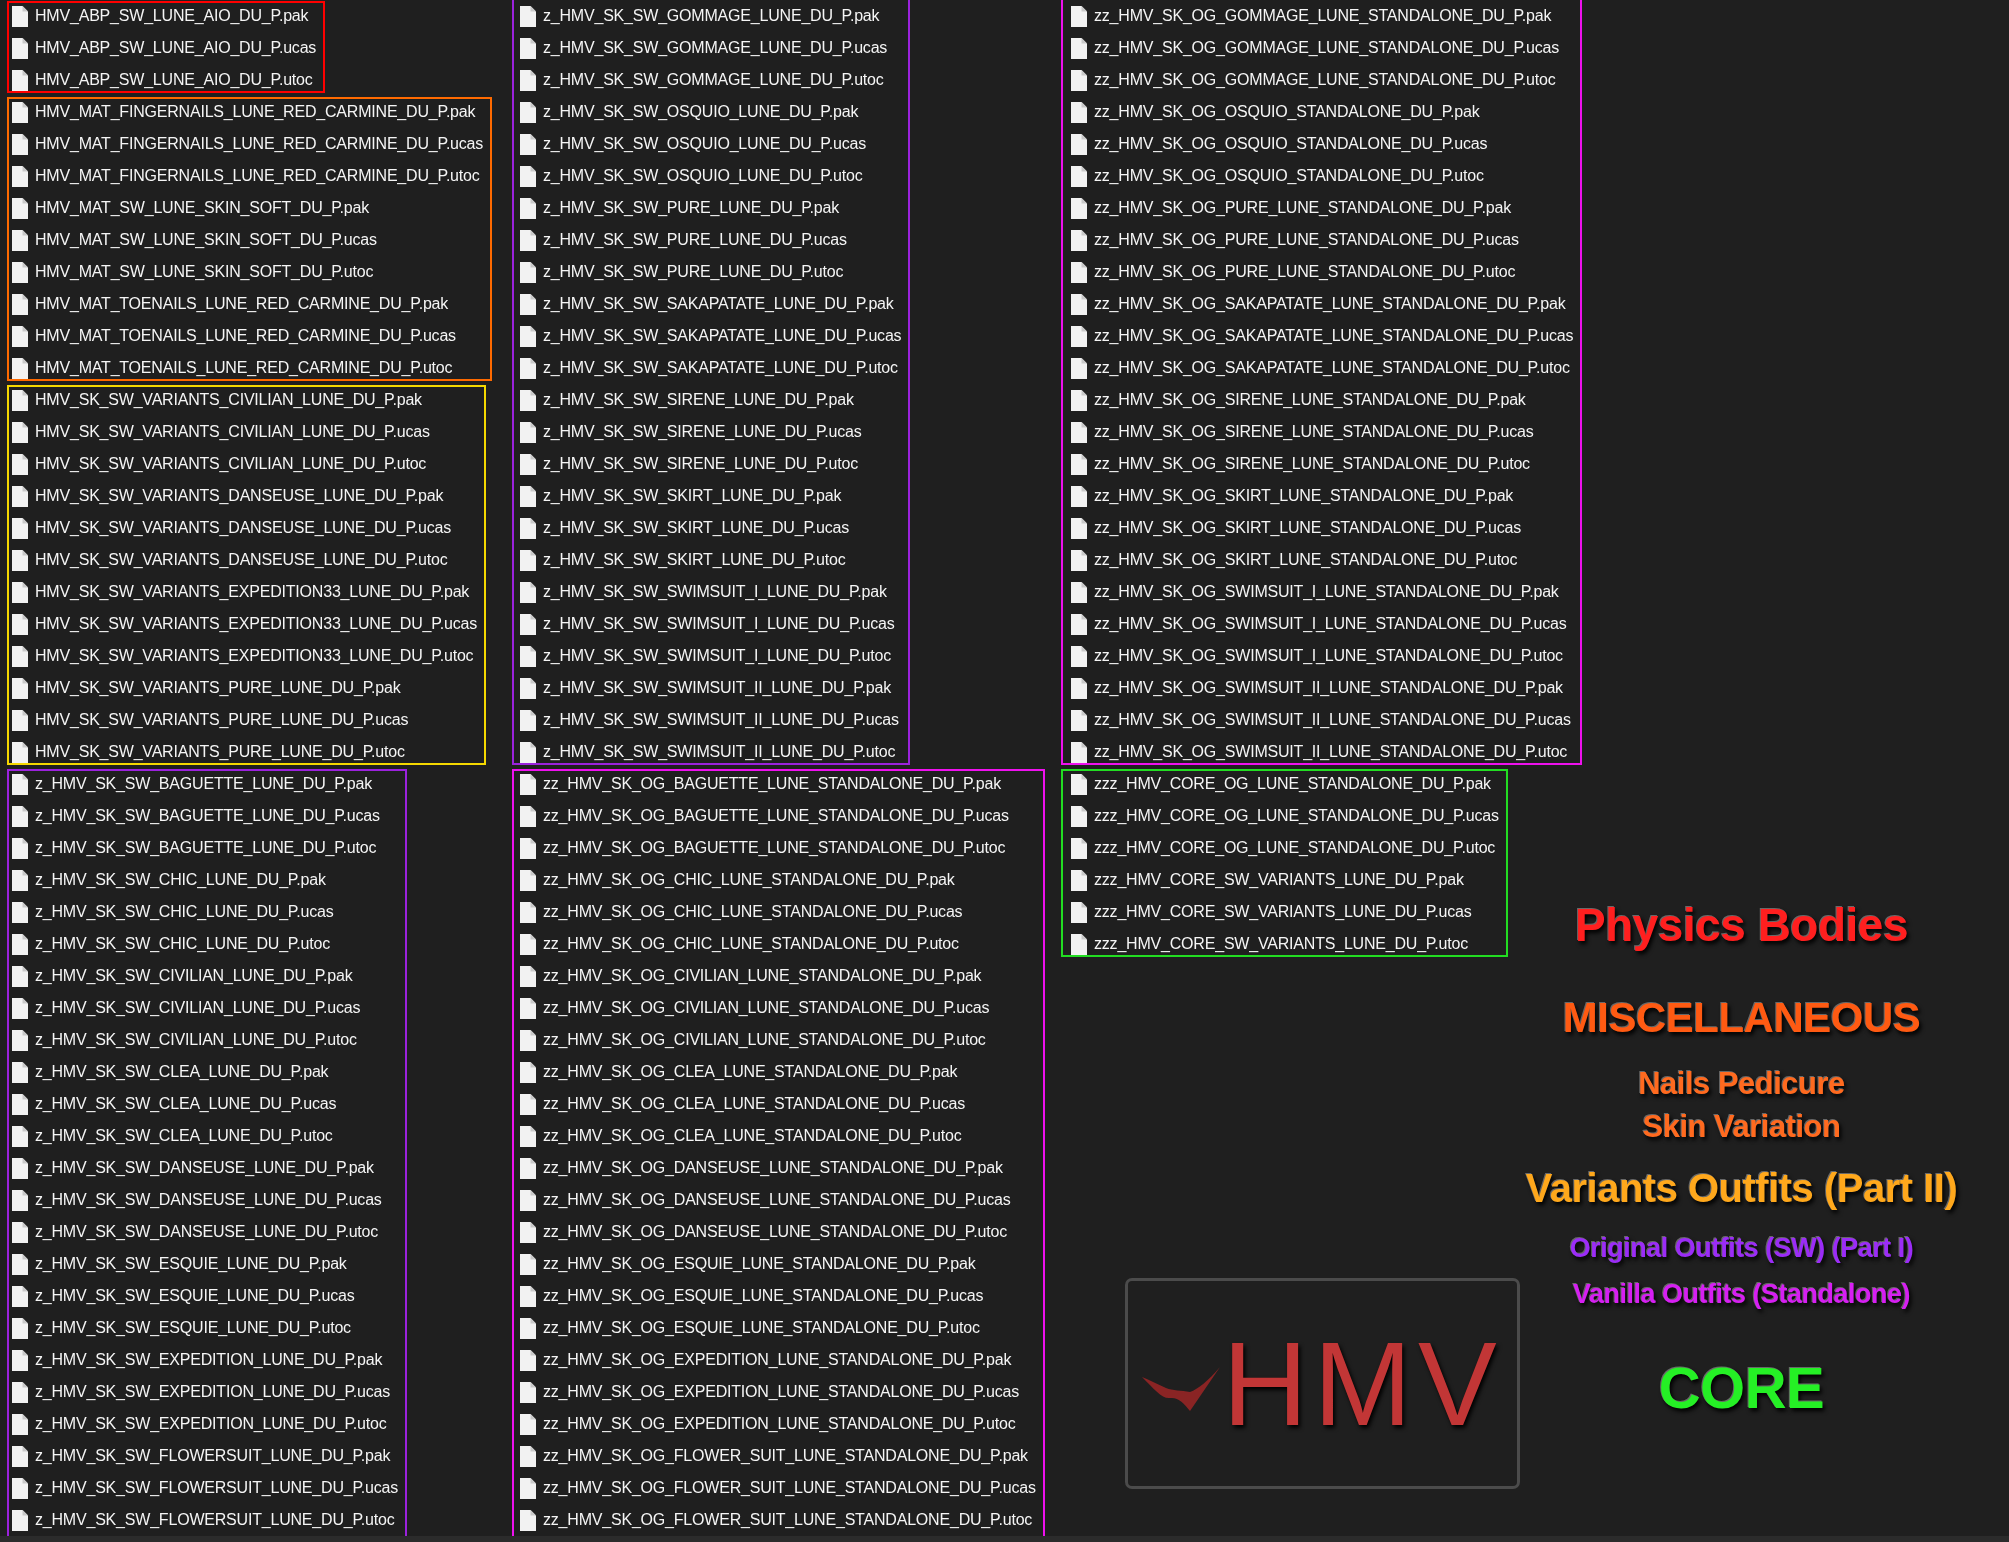 The width and height of the screenshot is (2009, 1542). I want to click on file-item: HMV_ABP_SW_LUNE_AIO_DU_P.pak, so click(160, 16).